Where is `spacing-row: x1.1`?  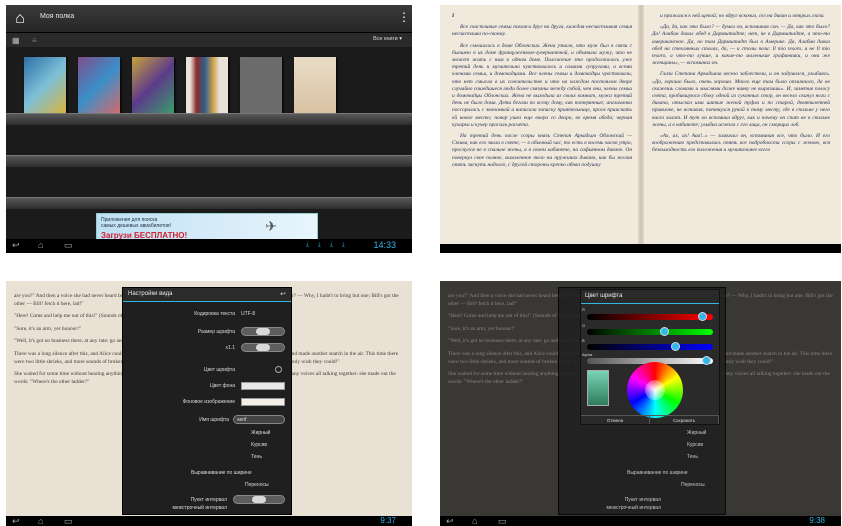
spacing-row: x1.1 is located at coordinates (207, 348).